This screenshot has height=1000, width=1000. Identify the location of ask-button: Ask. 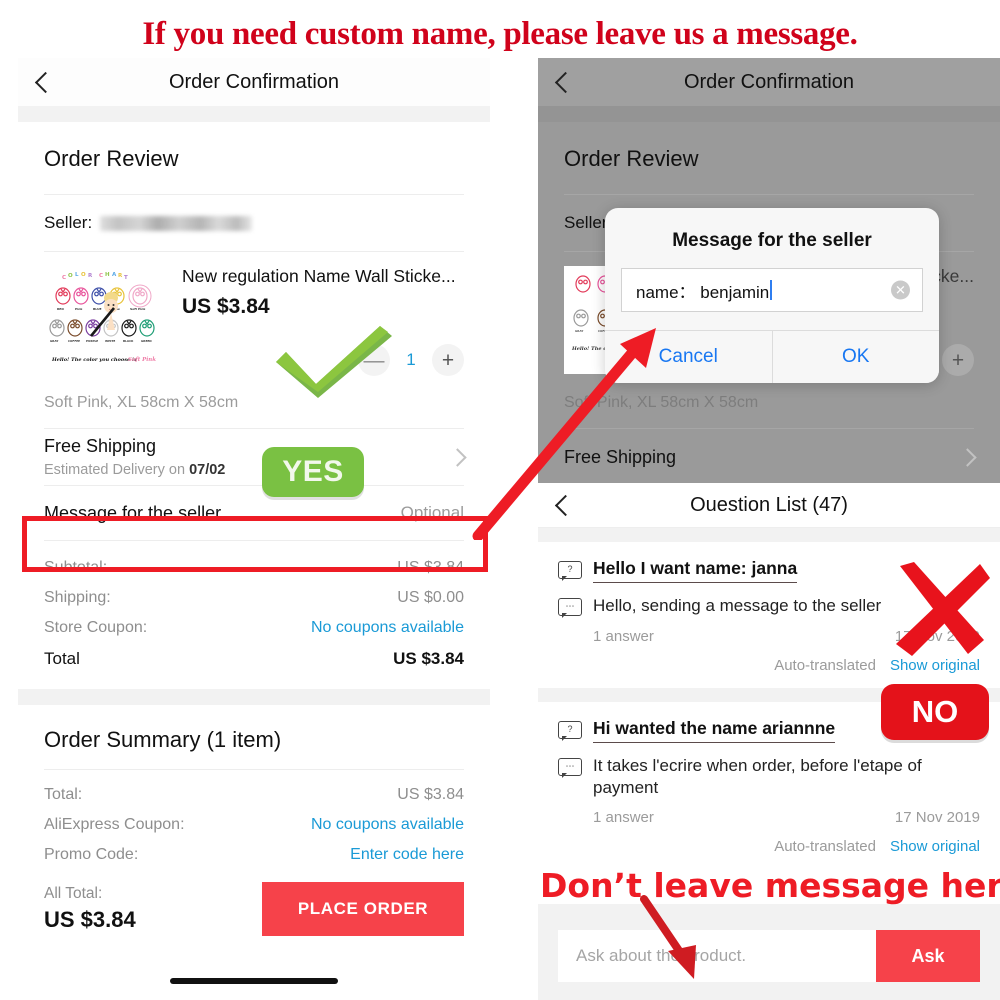
(928, 956).